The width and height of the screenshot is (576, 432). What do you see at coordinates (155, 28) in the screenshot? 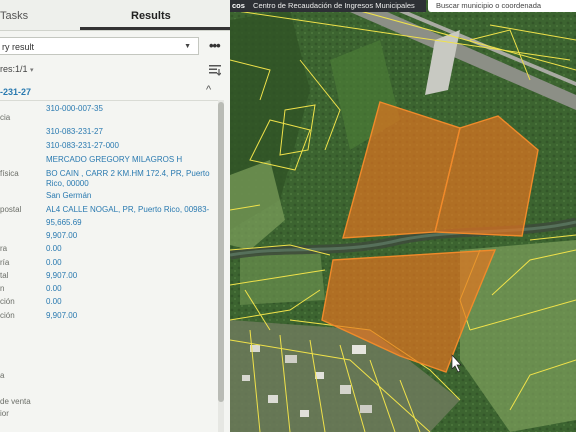
I see `active-tab-indicator` at bounding box center [155, 28].